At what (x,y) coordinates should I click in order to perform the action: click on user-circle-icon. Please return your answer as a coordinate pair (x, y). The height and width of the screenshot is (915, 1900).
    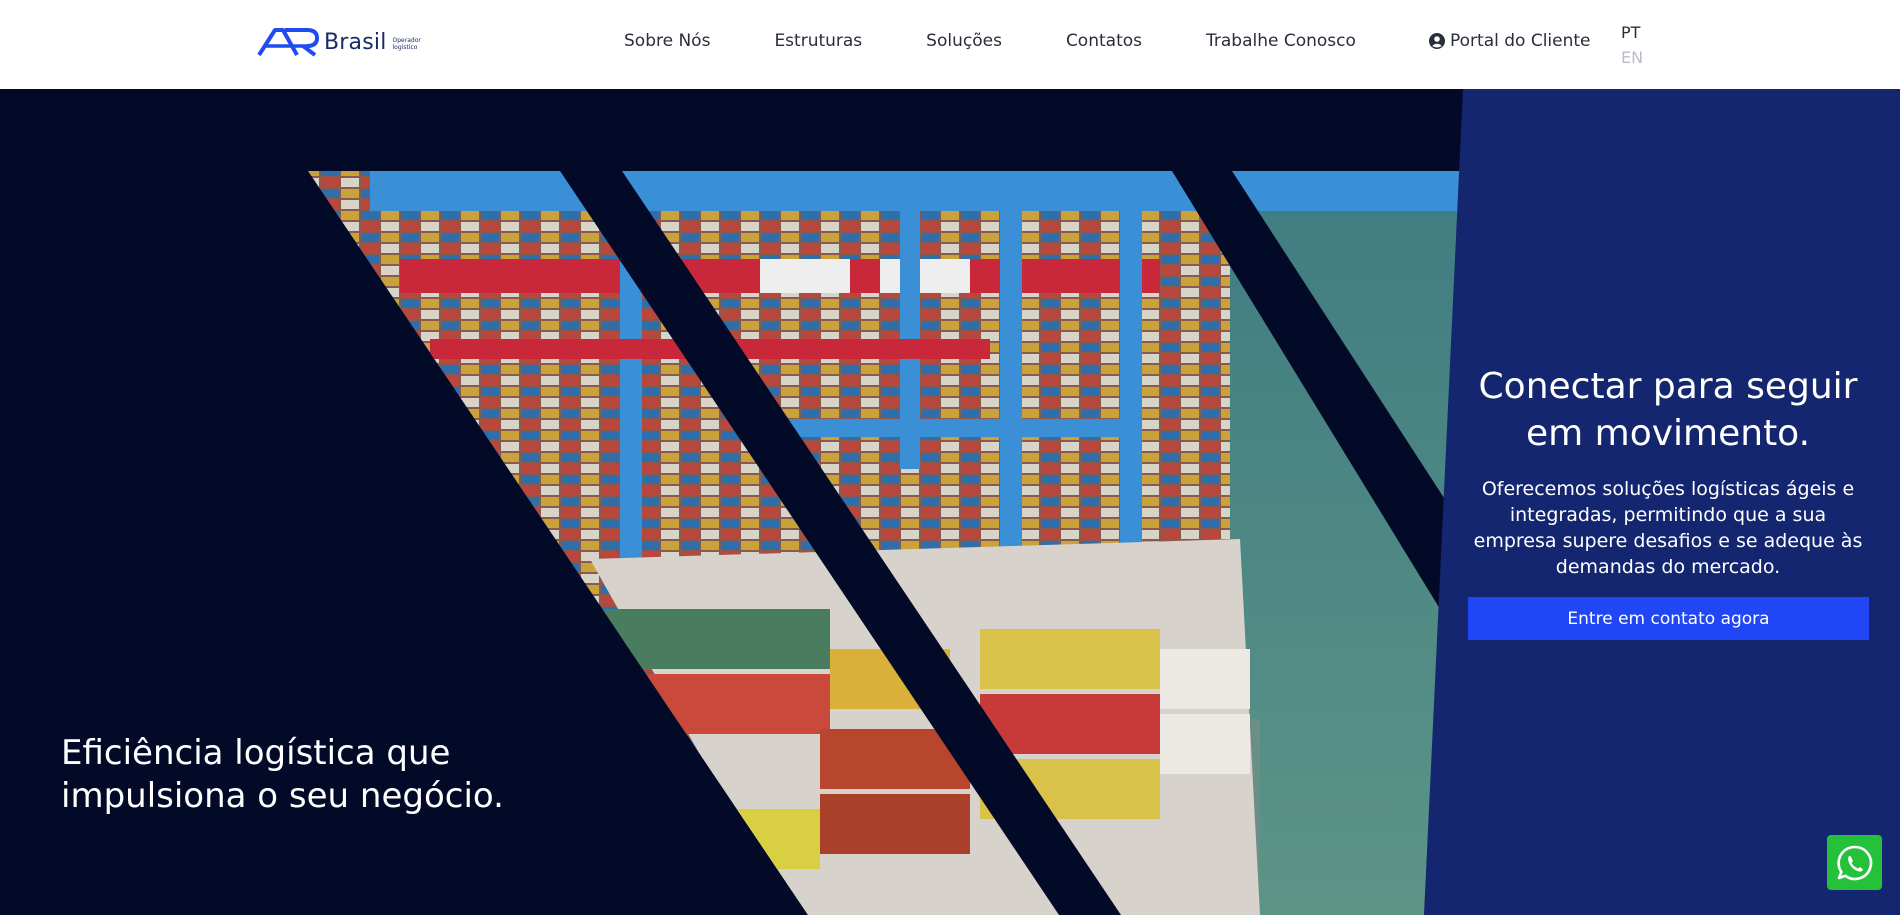
    Looking at the image, I should click on (1437, 41).